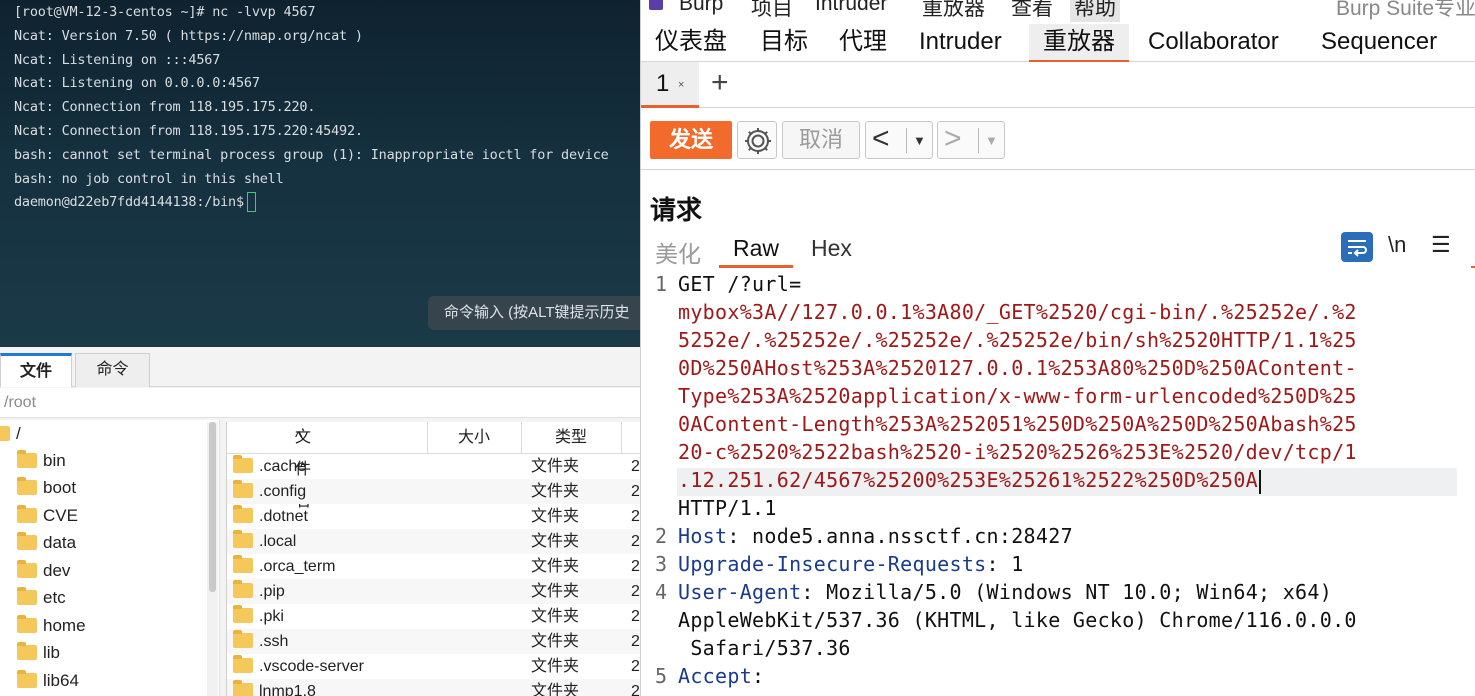 This screenshot has width=1475, height=696. I want to click on cancel-button: 取消, so click(821, 140).